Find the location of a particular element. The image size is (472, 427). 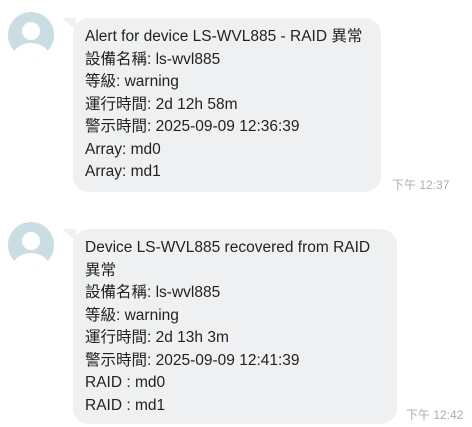

message-timestamp: 下午 12:37 is located at coordinates (421, 185).